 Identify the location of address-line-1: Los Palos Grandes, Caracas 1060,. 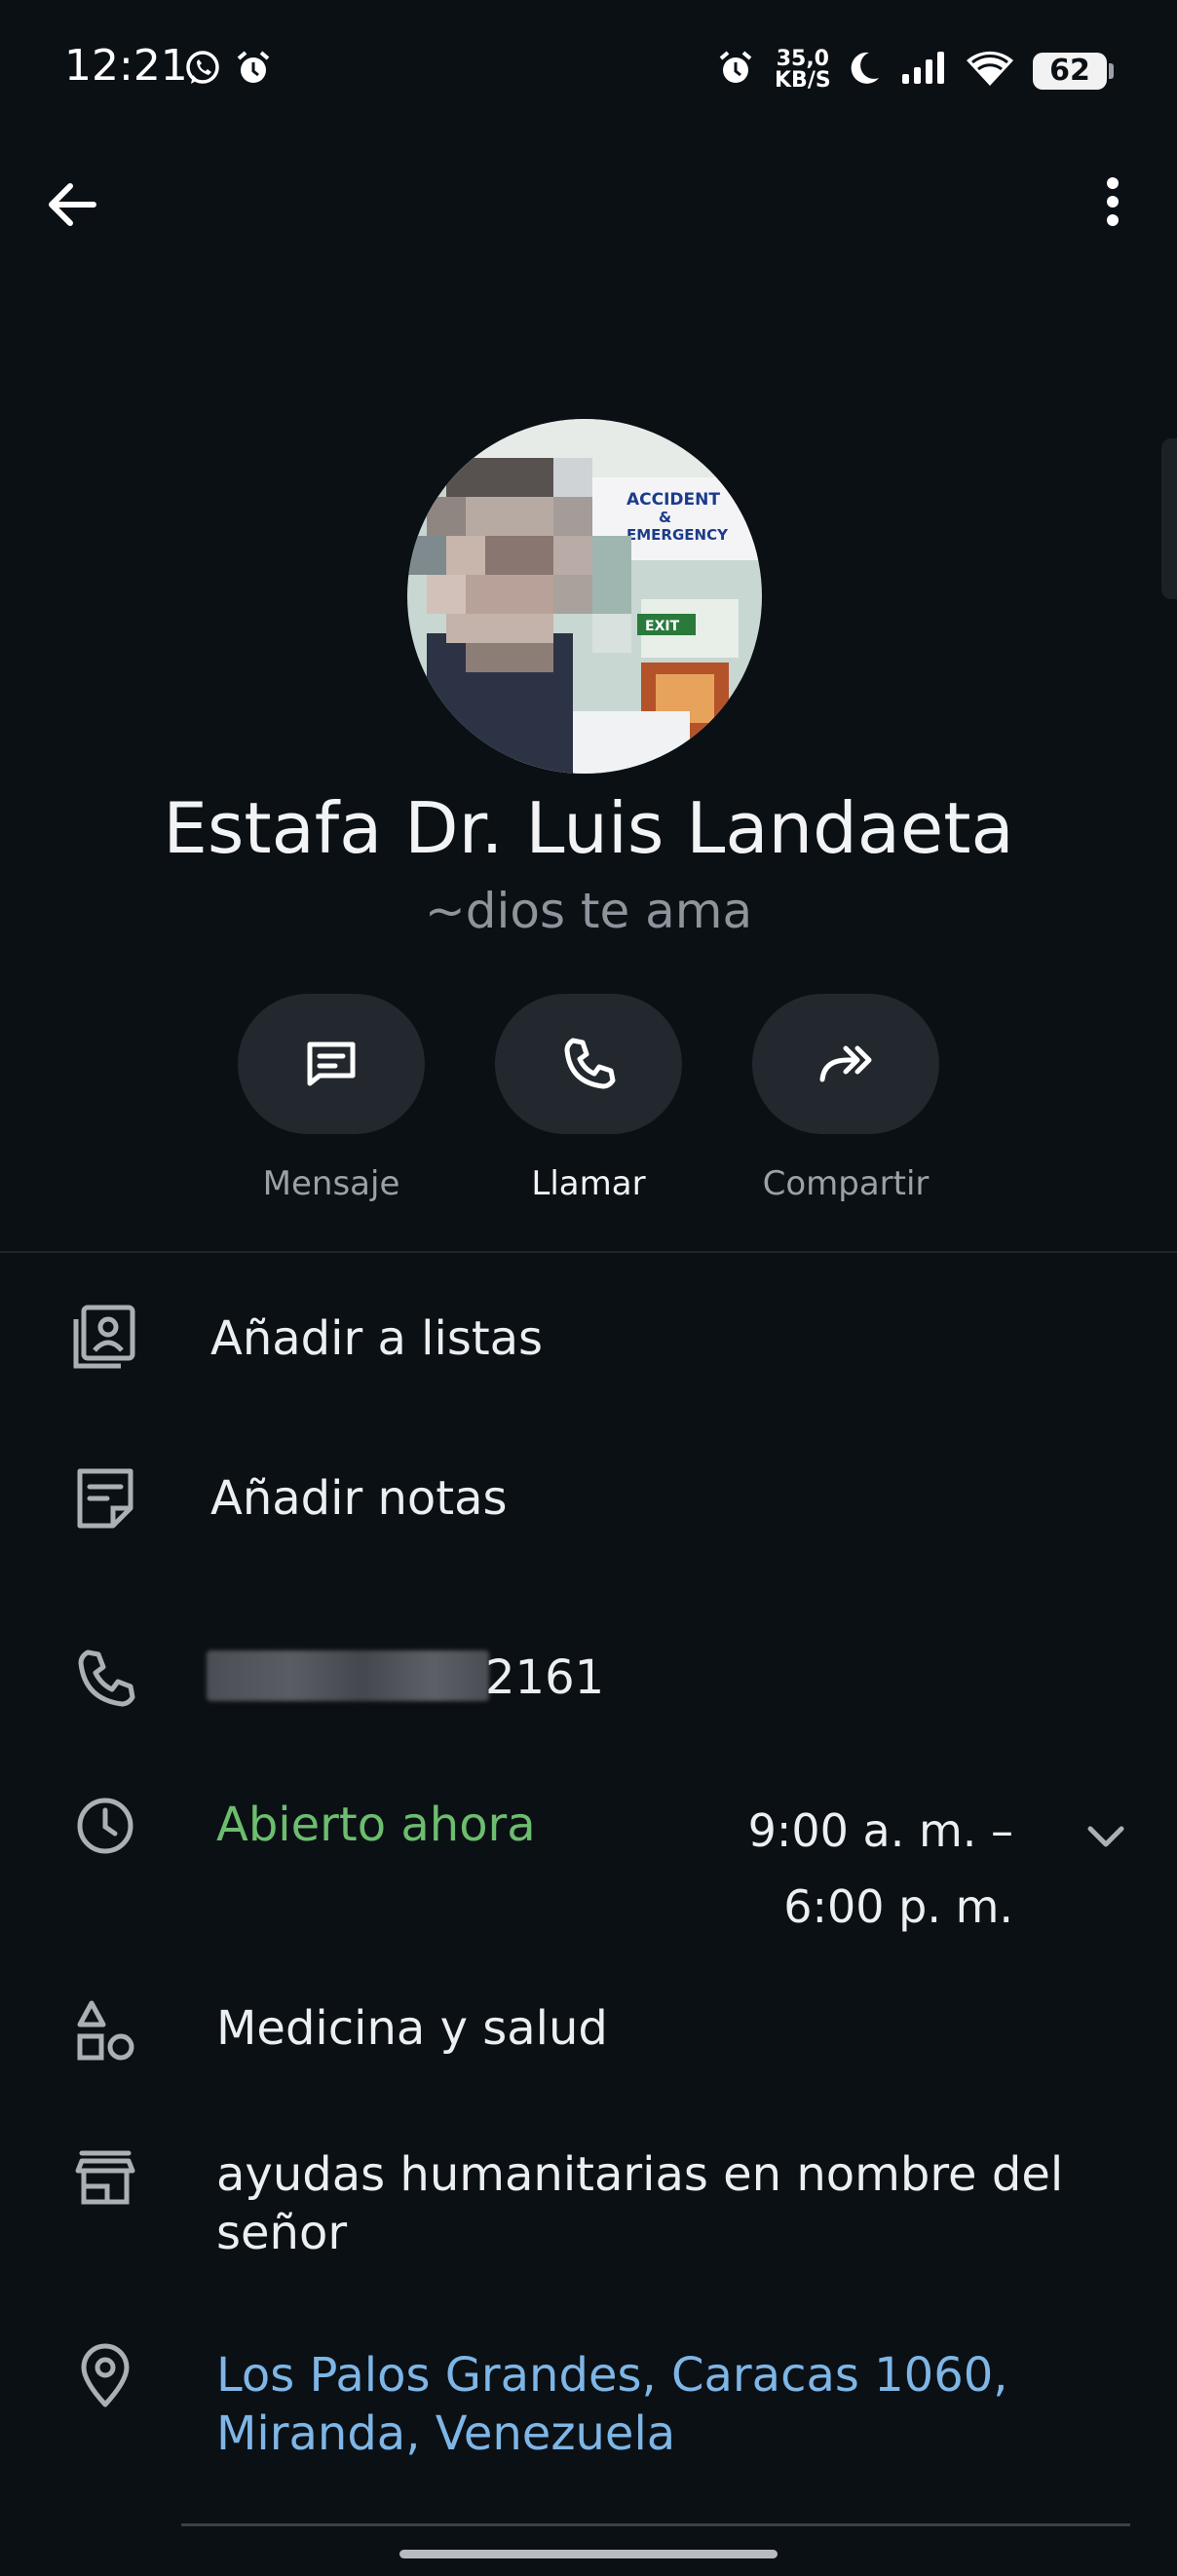
(612, 2375).